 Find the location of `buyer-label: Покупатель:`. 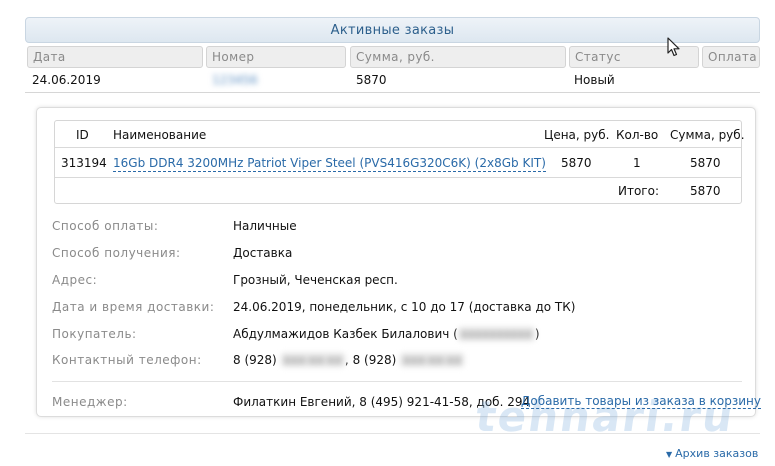

buyer-label: Покупатель: is located at coordinates (94, 334).